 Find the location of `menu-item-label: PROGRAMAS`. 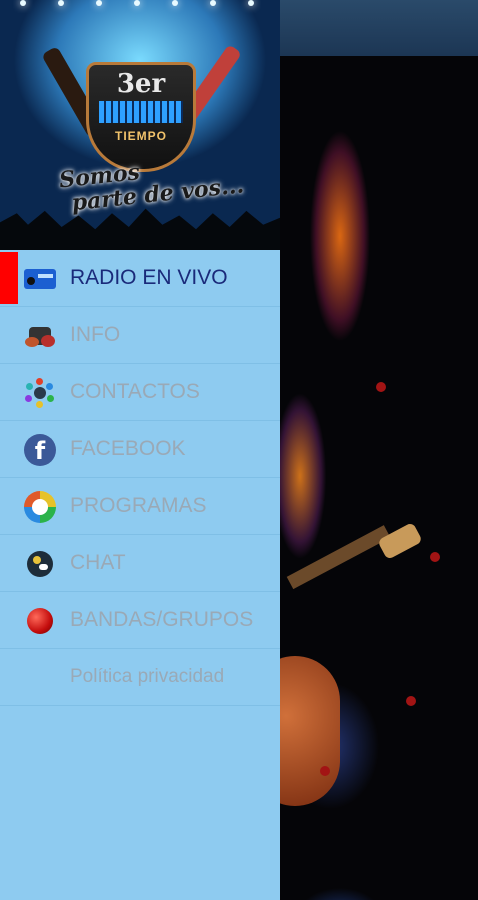

menu-item-label: PROGRAMAS is located at coordinates (138, 505).